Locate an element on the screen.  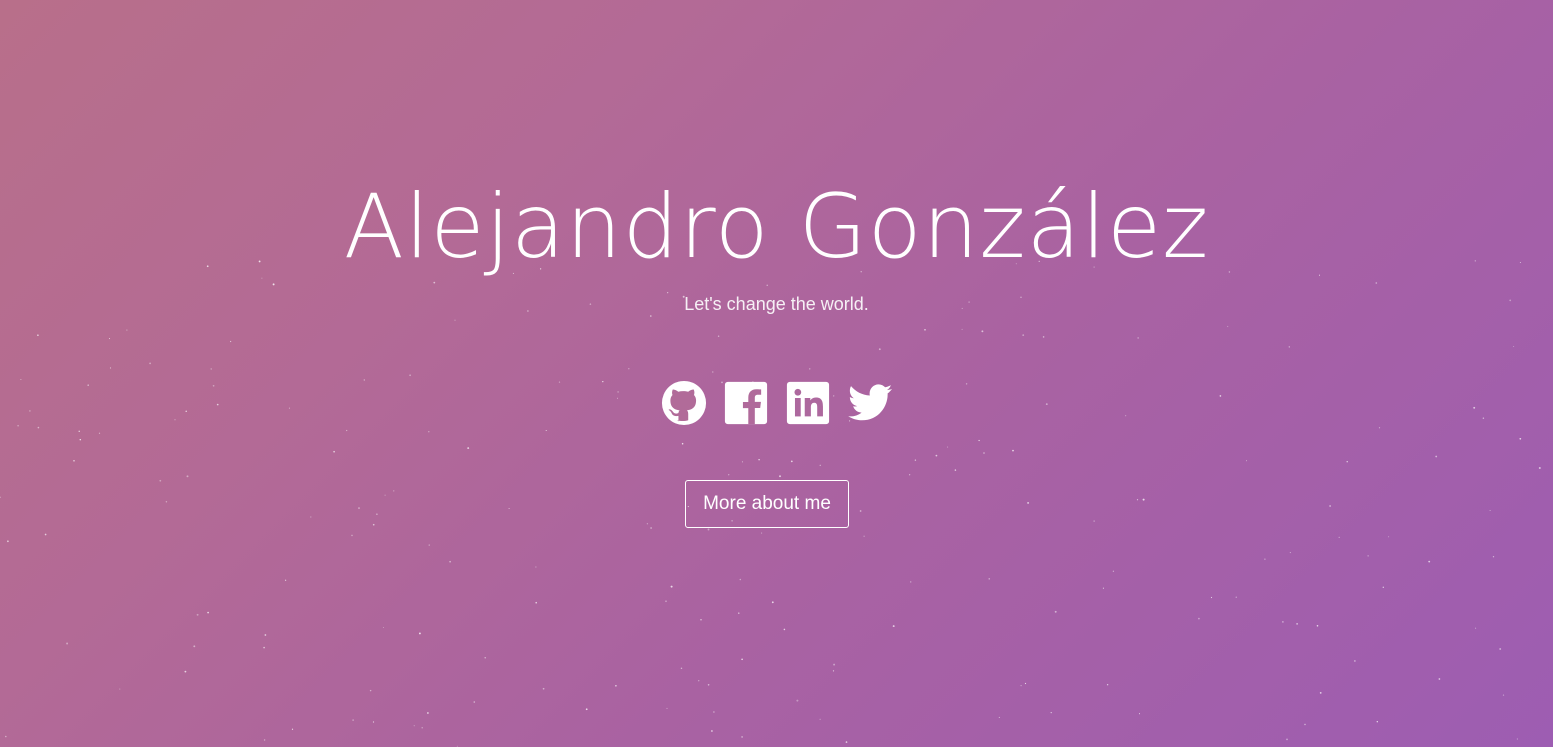
facebook-link is located at coordinates (746, 403).